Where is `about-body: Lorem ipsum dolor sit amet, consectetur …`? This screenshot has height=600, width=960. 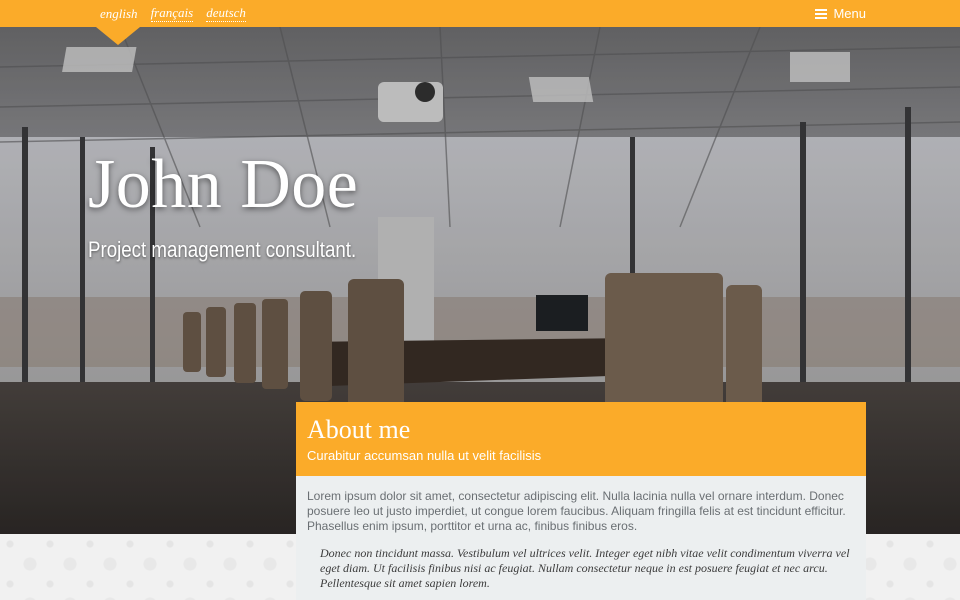 about-body: Lorem ipsum dolor sit amet, consectetur … is located at coordinates (581, 538).